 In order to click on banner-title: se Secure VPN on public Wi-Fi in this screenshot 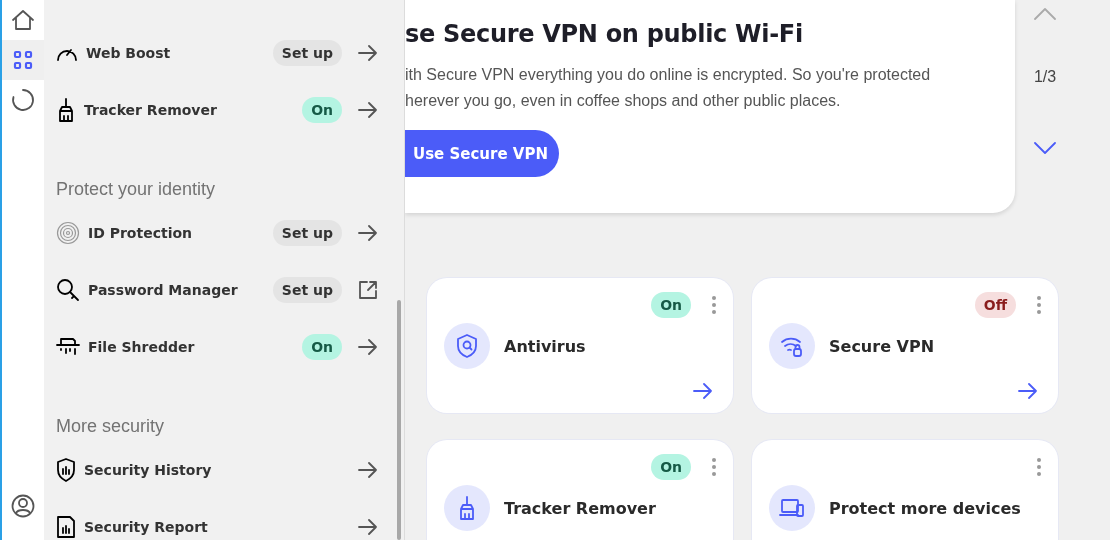, I will do `click(604, 34)`.